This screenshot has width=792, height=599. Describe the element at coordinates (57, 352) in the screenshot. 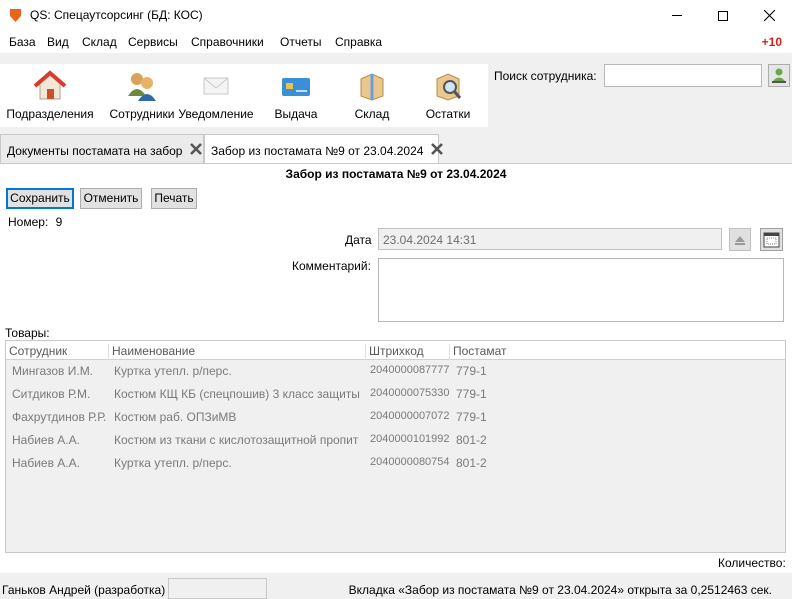

I see `column-header-employee: Сотрудник` at that location.